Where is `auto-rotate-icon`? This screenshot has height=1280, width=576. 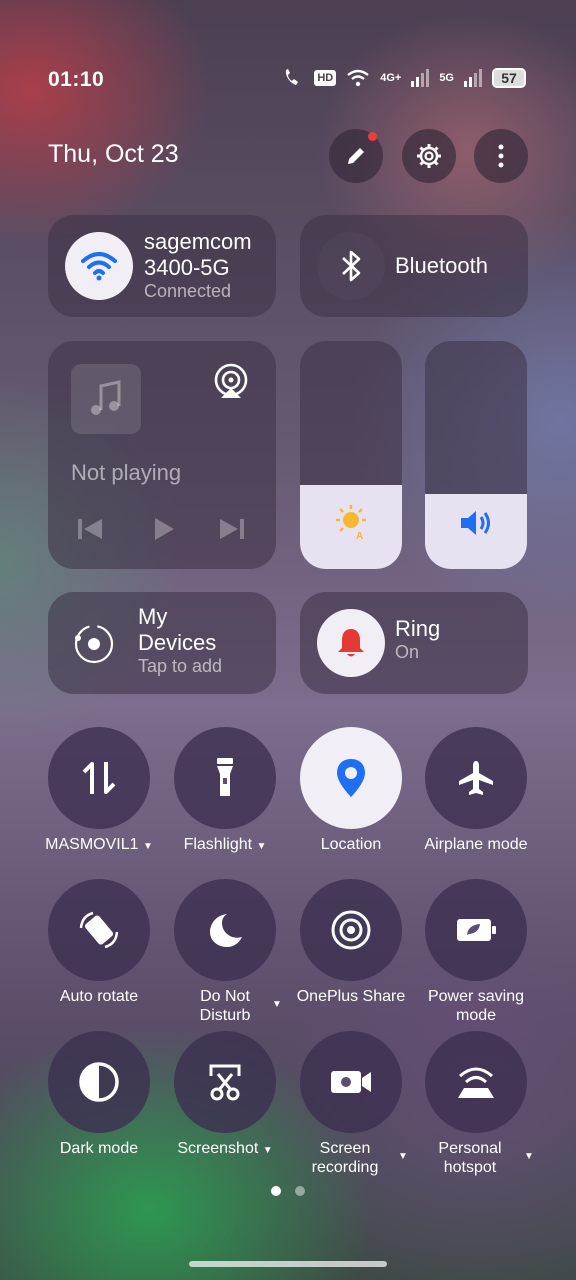
auto-rotate-icon is located at coordinates (99, 930).